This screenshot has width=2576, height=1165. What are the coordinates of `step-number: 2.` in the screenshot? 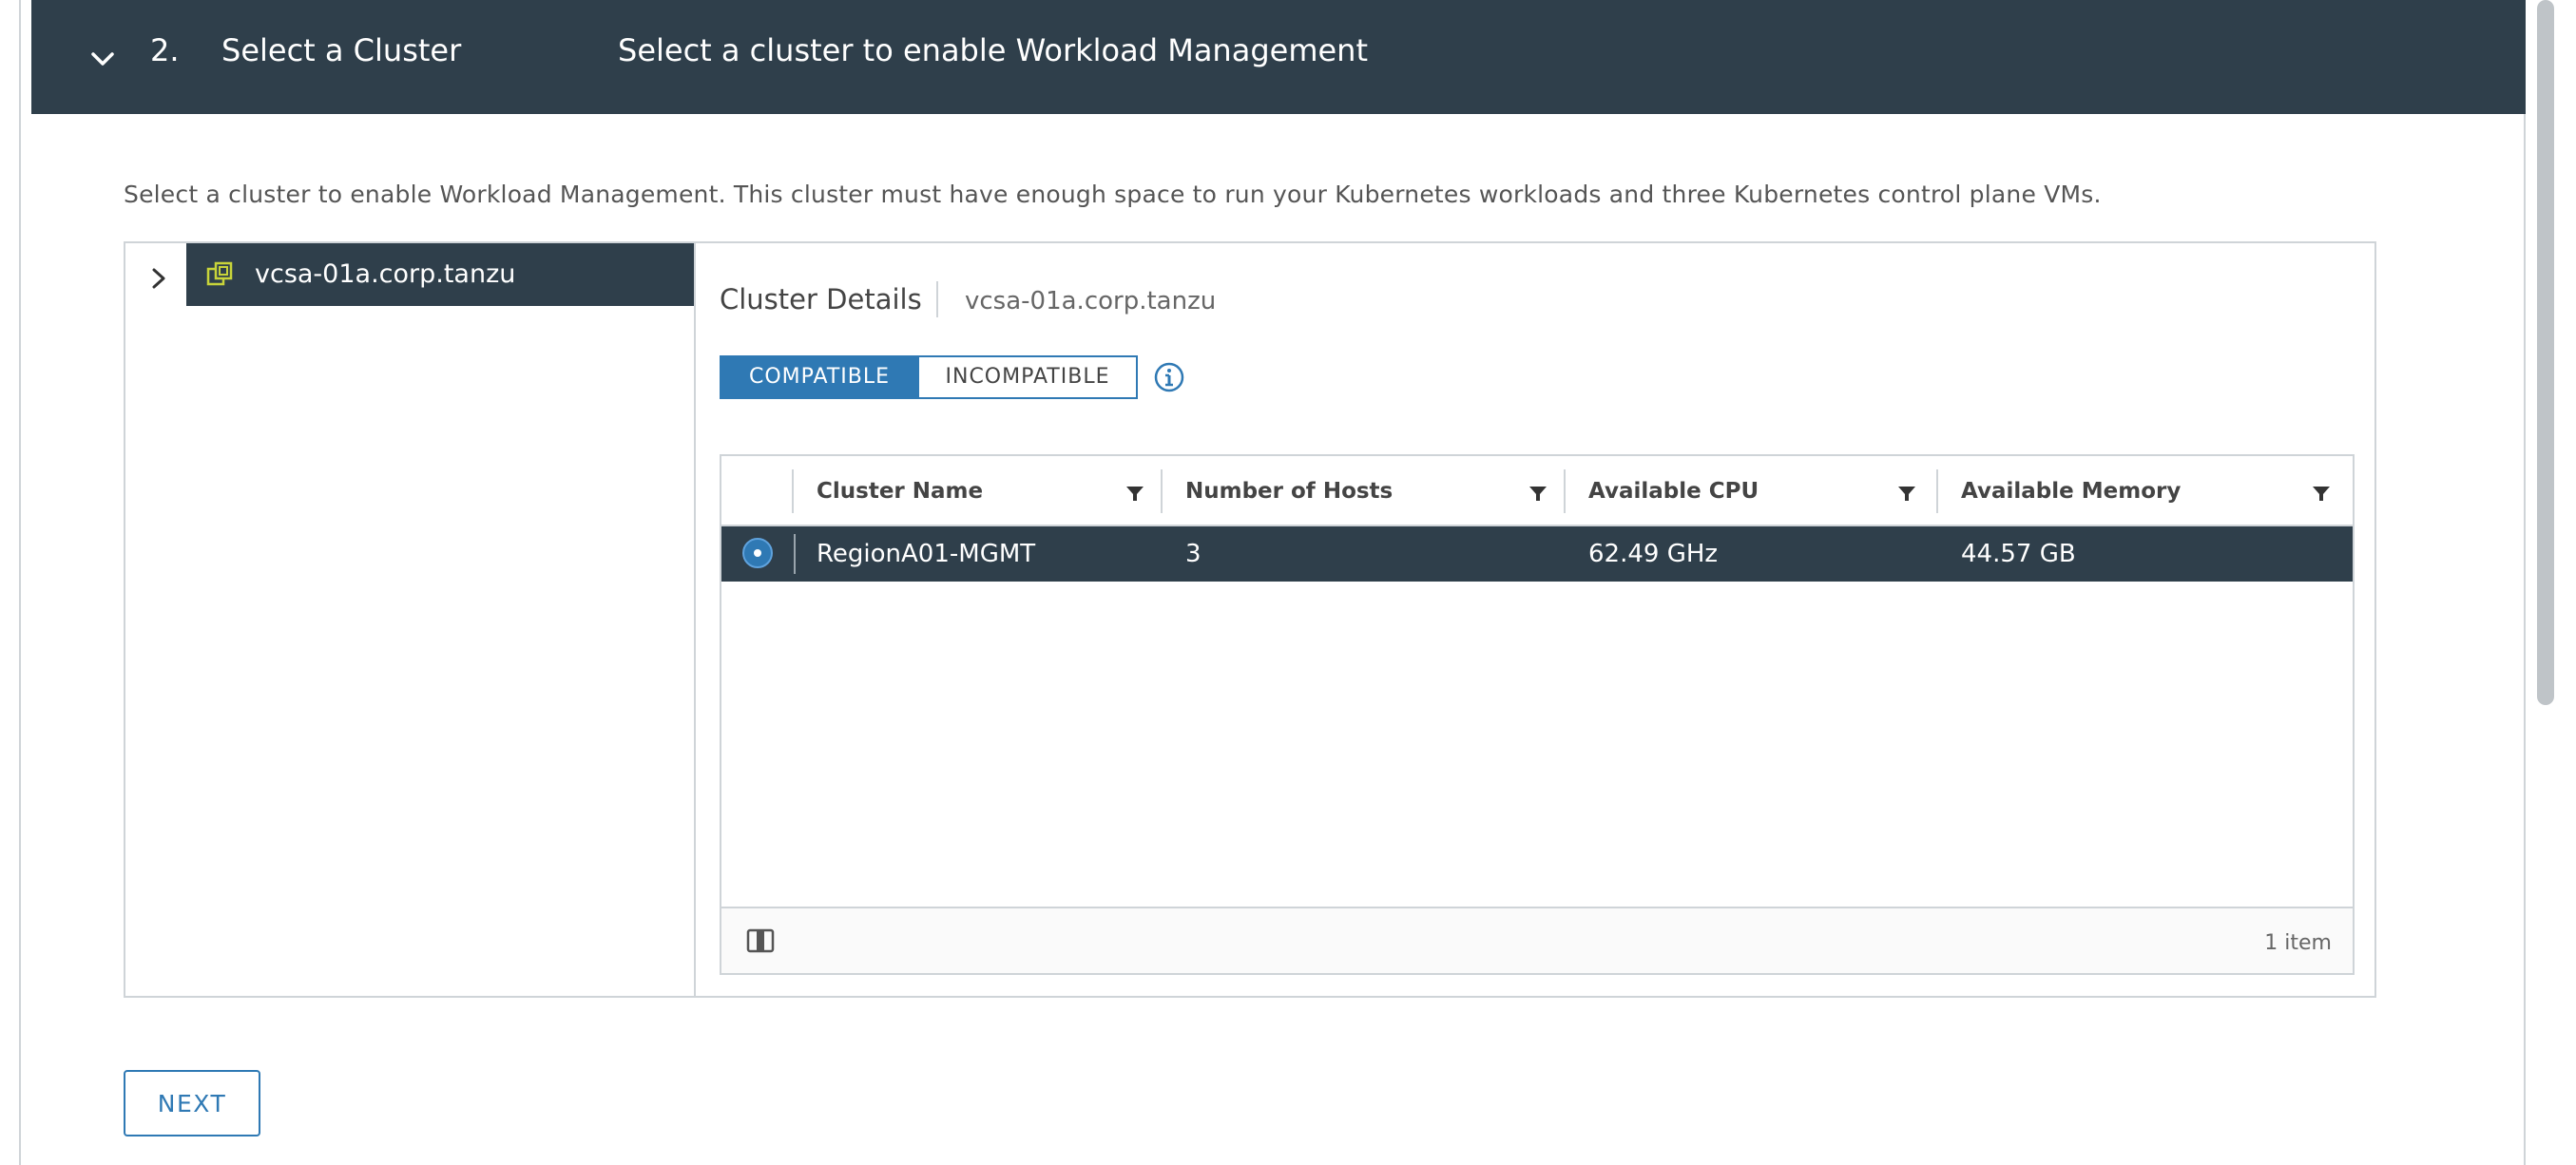 It's located at (165, 50).